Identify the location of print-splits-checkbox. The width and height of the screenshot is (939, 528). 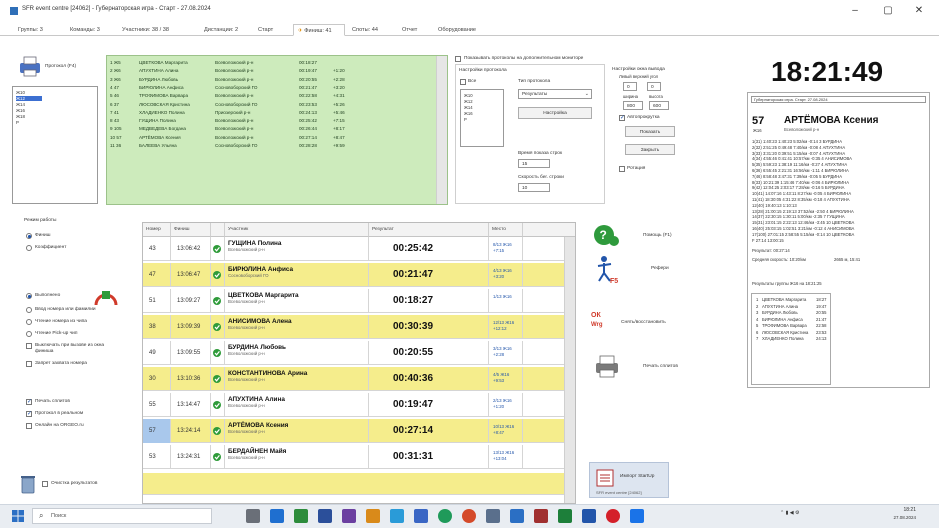
(29, 401).